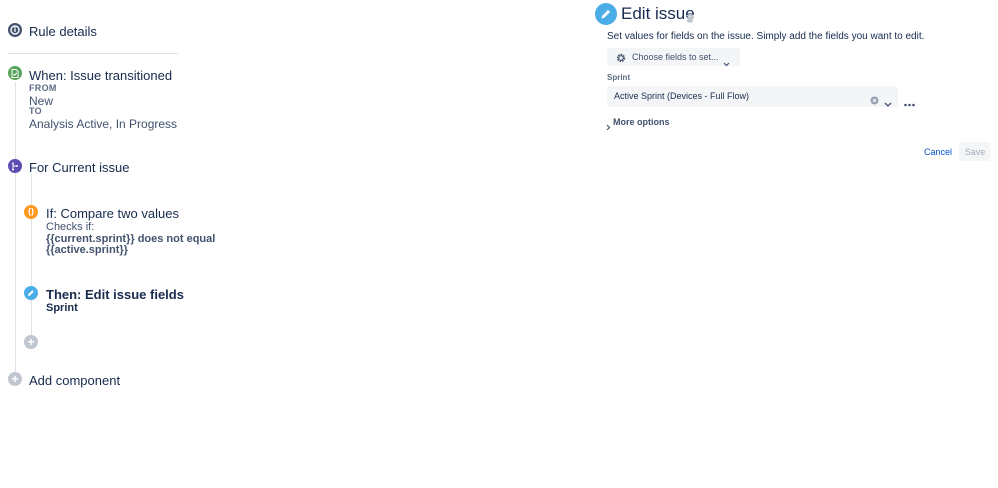 This screenshot has width=998, height=488. I want to click on cancel-button: Cancel, so click(938, 152).